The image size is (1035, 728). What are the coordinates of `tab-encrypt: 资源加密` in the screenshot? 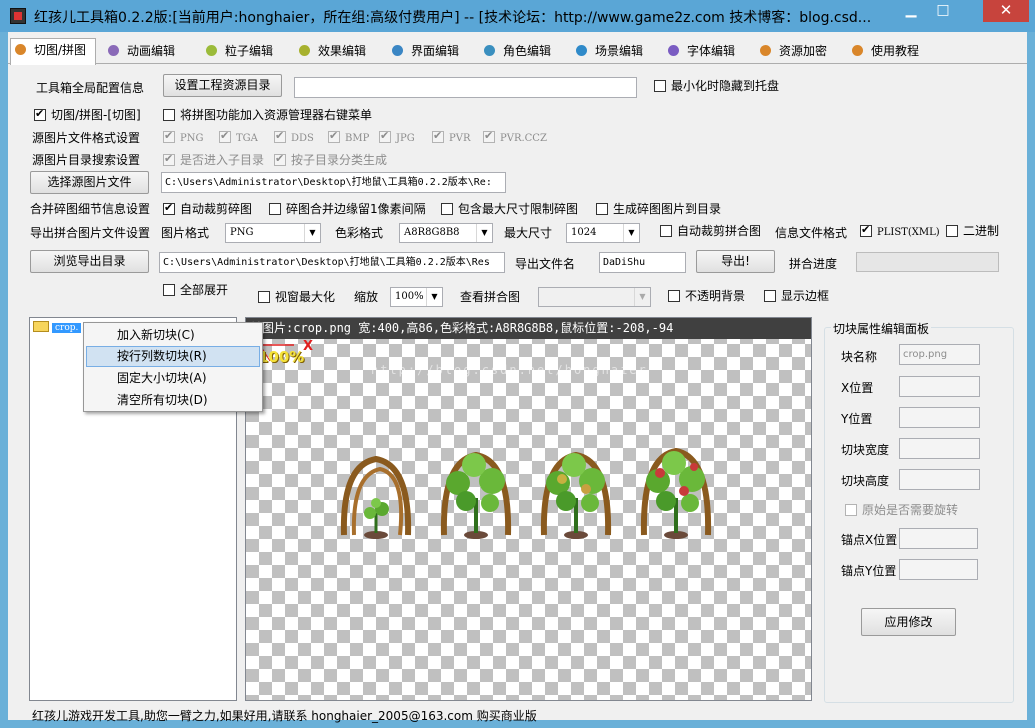 It's located at (797, 51).